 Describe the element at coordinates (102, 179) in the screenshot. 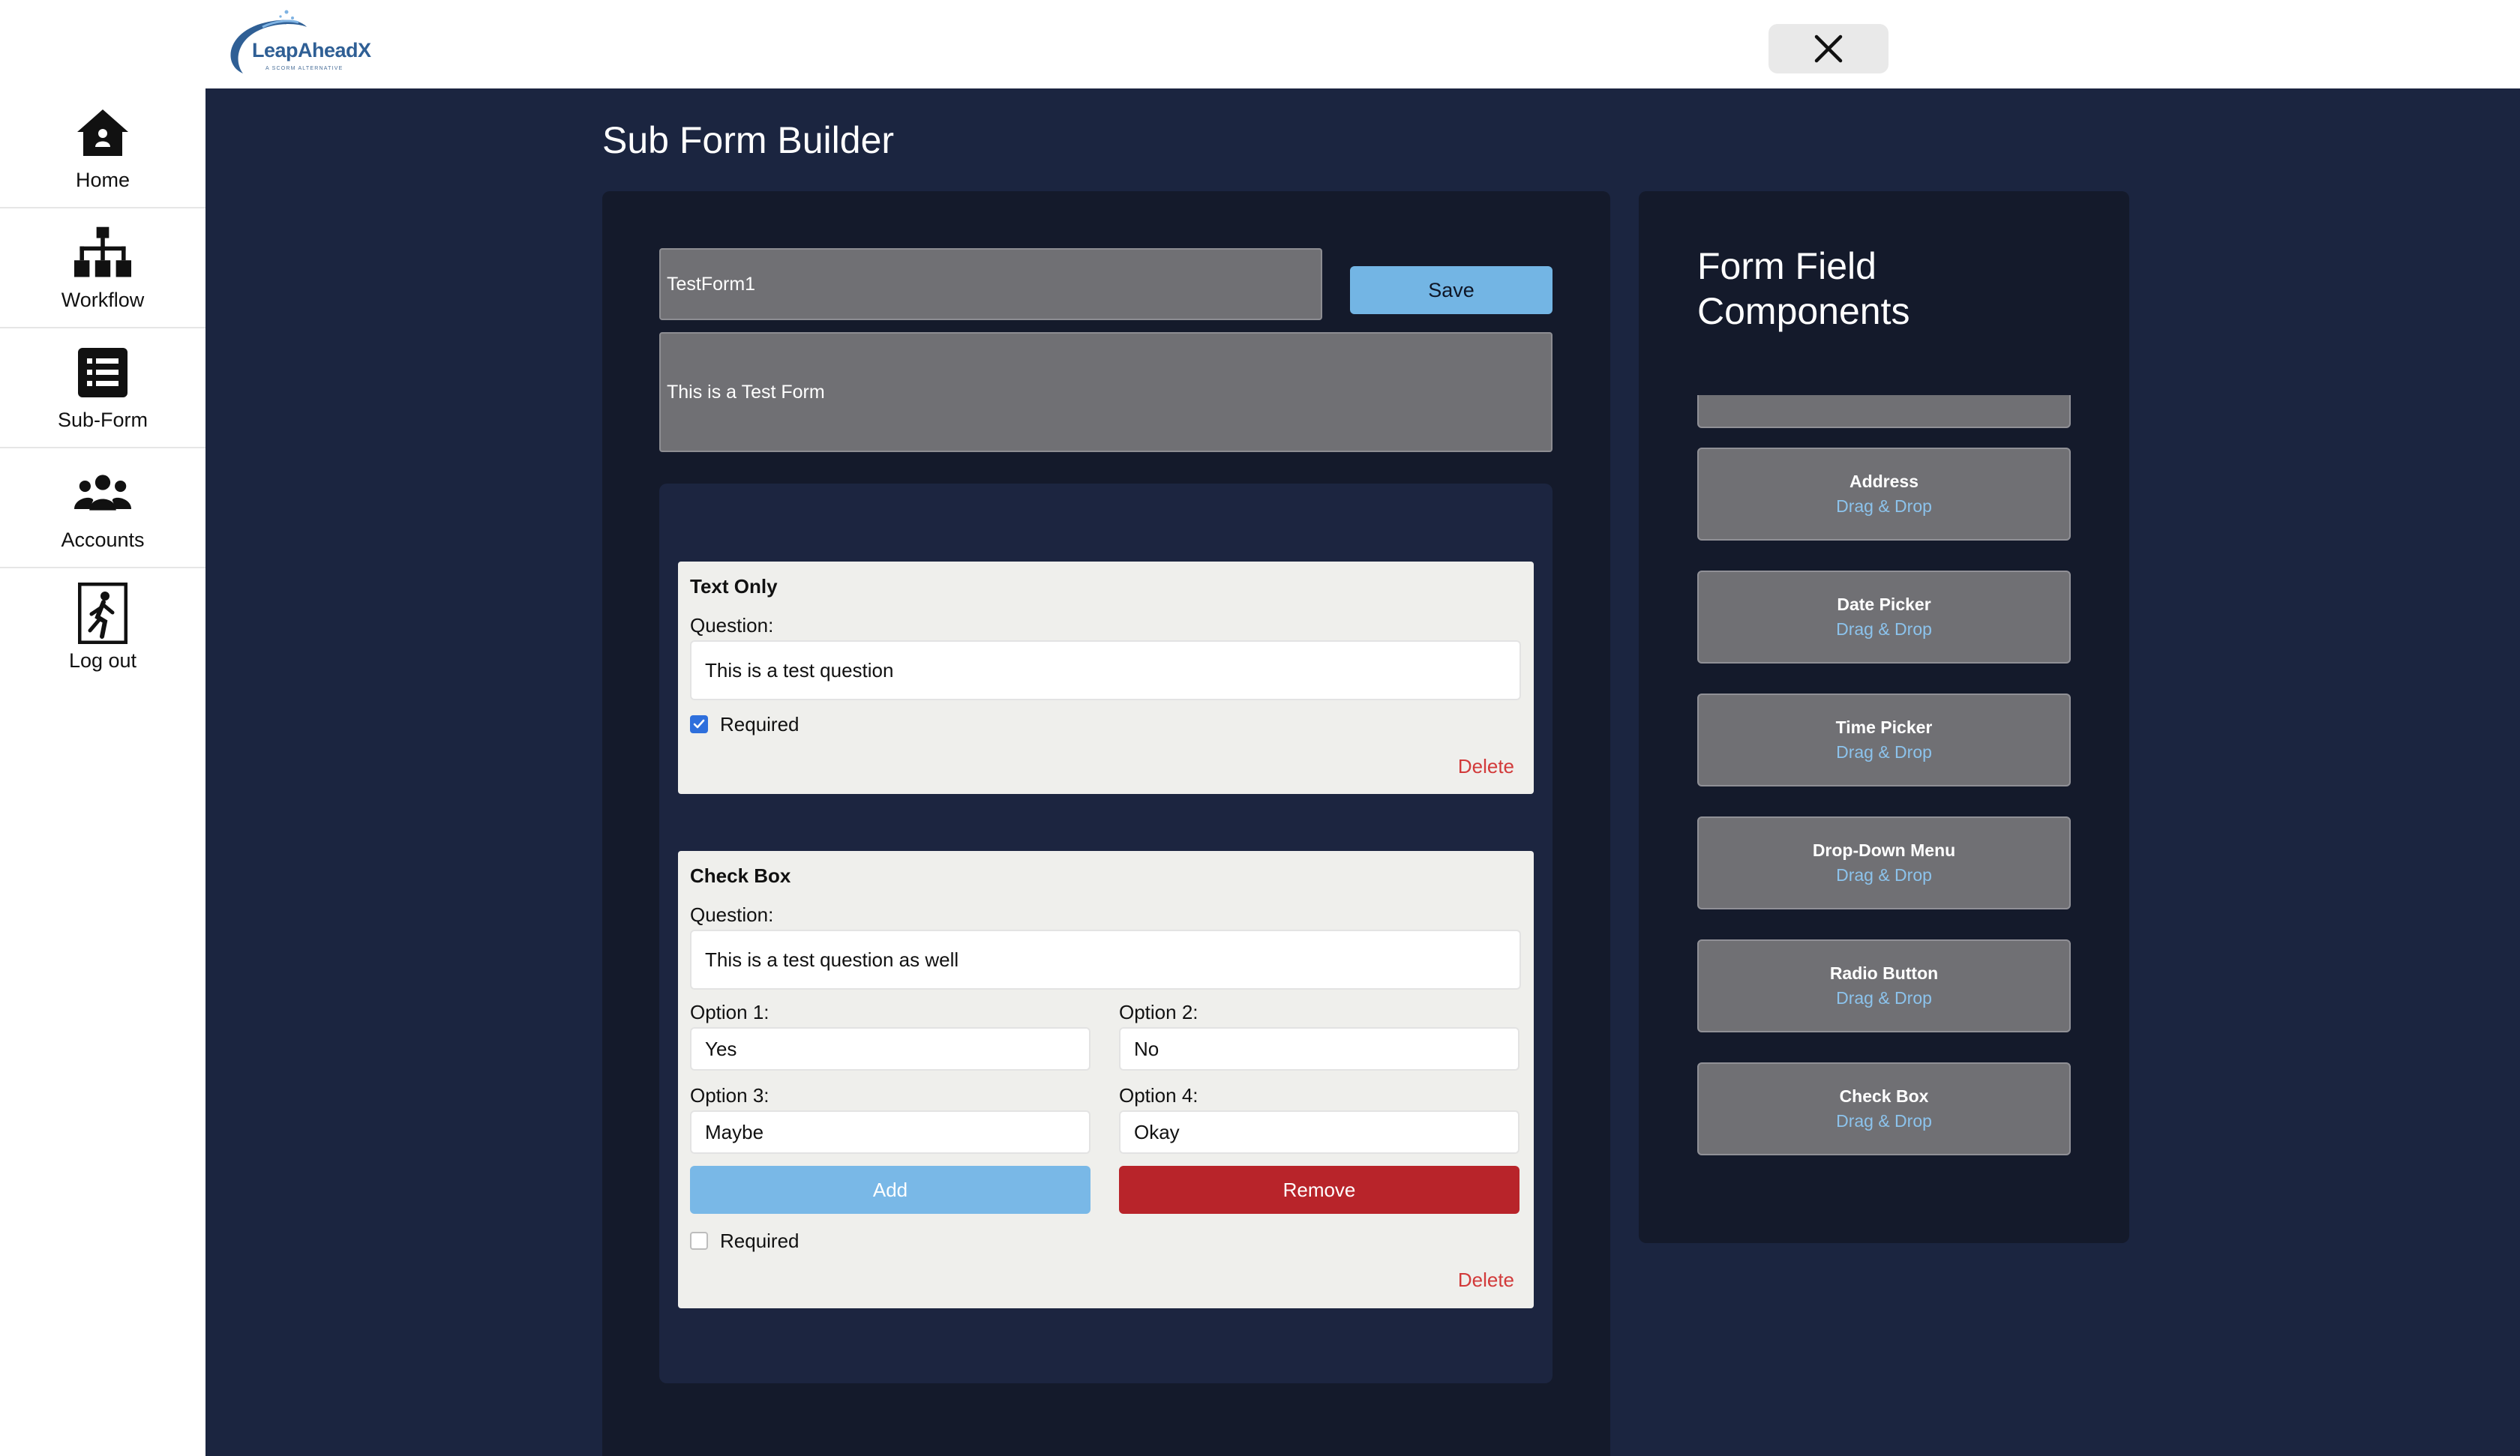

I see `sidebar-item-label: Home` at that location.